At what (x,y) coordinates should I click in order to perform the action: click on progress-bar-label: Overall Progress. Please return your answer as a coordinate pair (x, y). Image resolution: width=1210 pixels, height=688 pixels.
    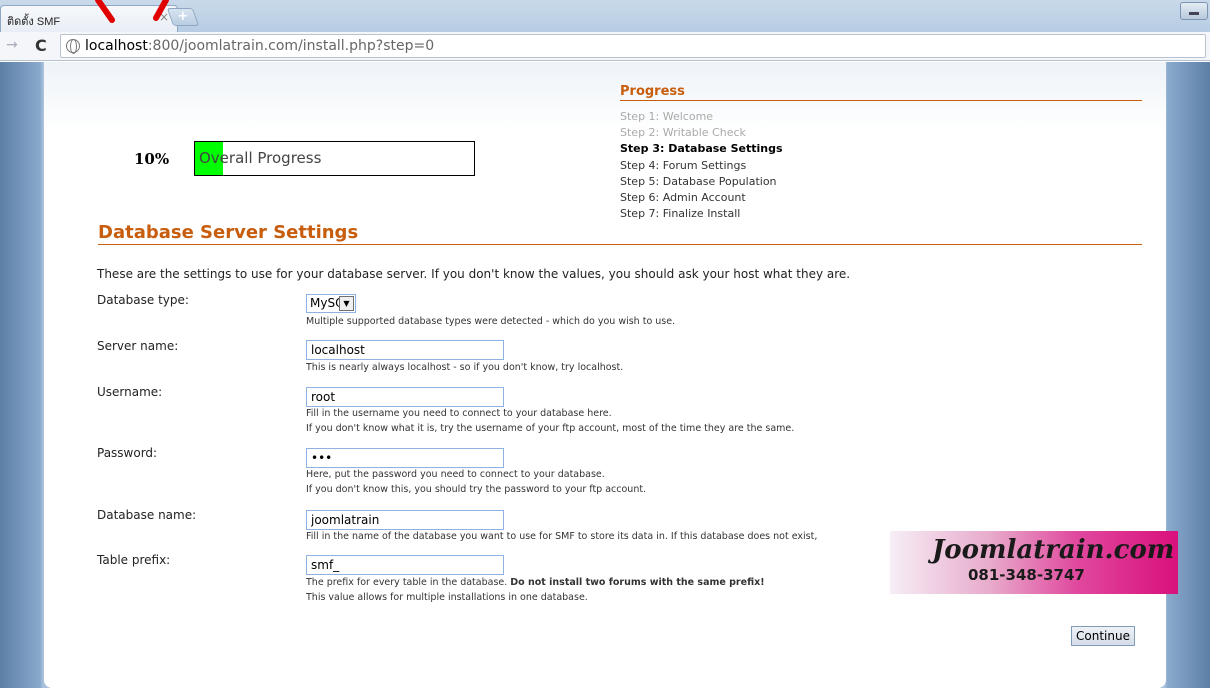
    Looking at the image, I should click on (260, 158).